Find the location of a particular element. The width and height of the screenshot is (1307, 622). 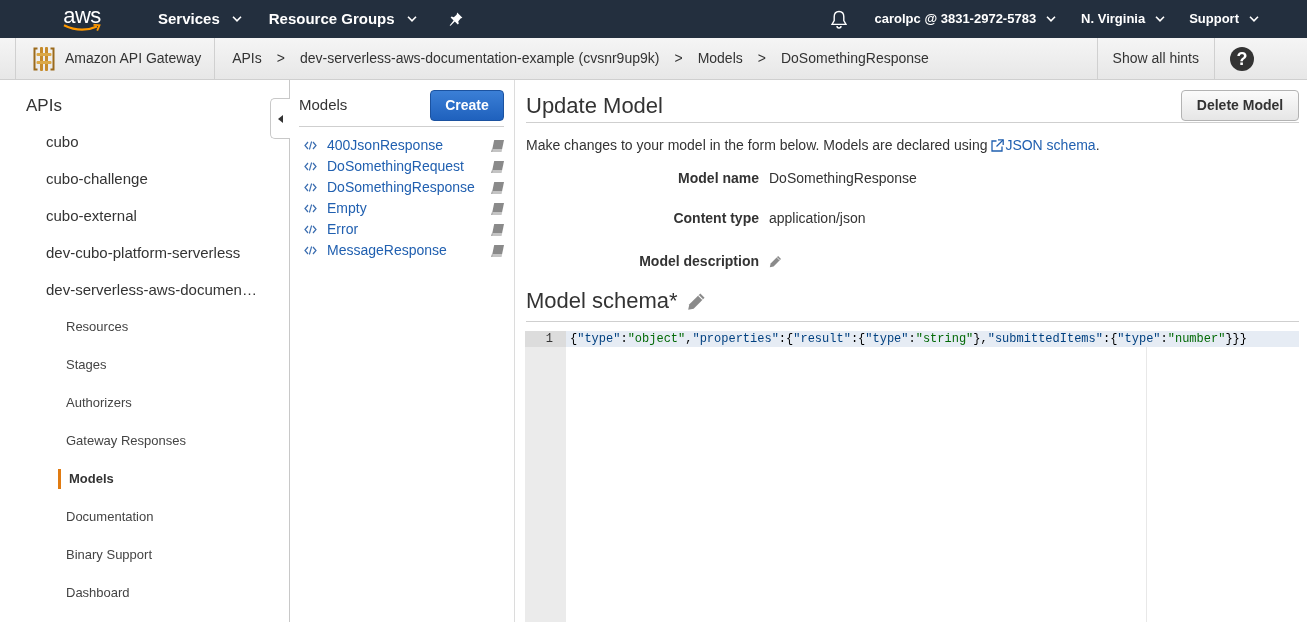

breadcrumb-link: dev-serverless-aws-documentation-example (cvsnr9up9k) is located at coordinates (479, 58).